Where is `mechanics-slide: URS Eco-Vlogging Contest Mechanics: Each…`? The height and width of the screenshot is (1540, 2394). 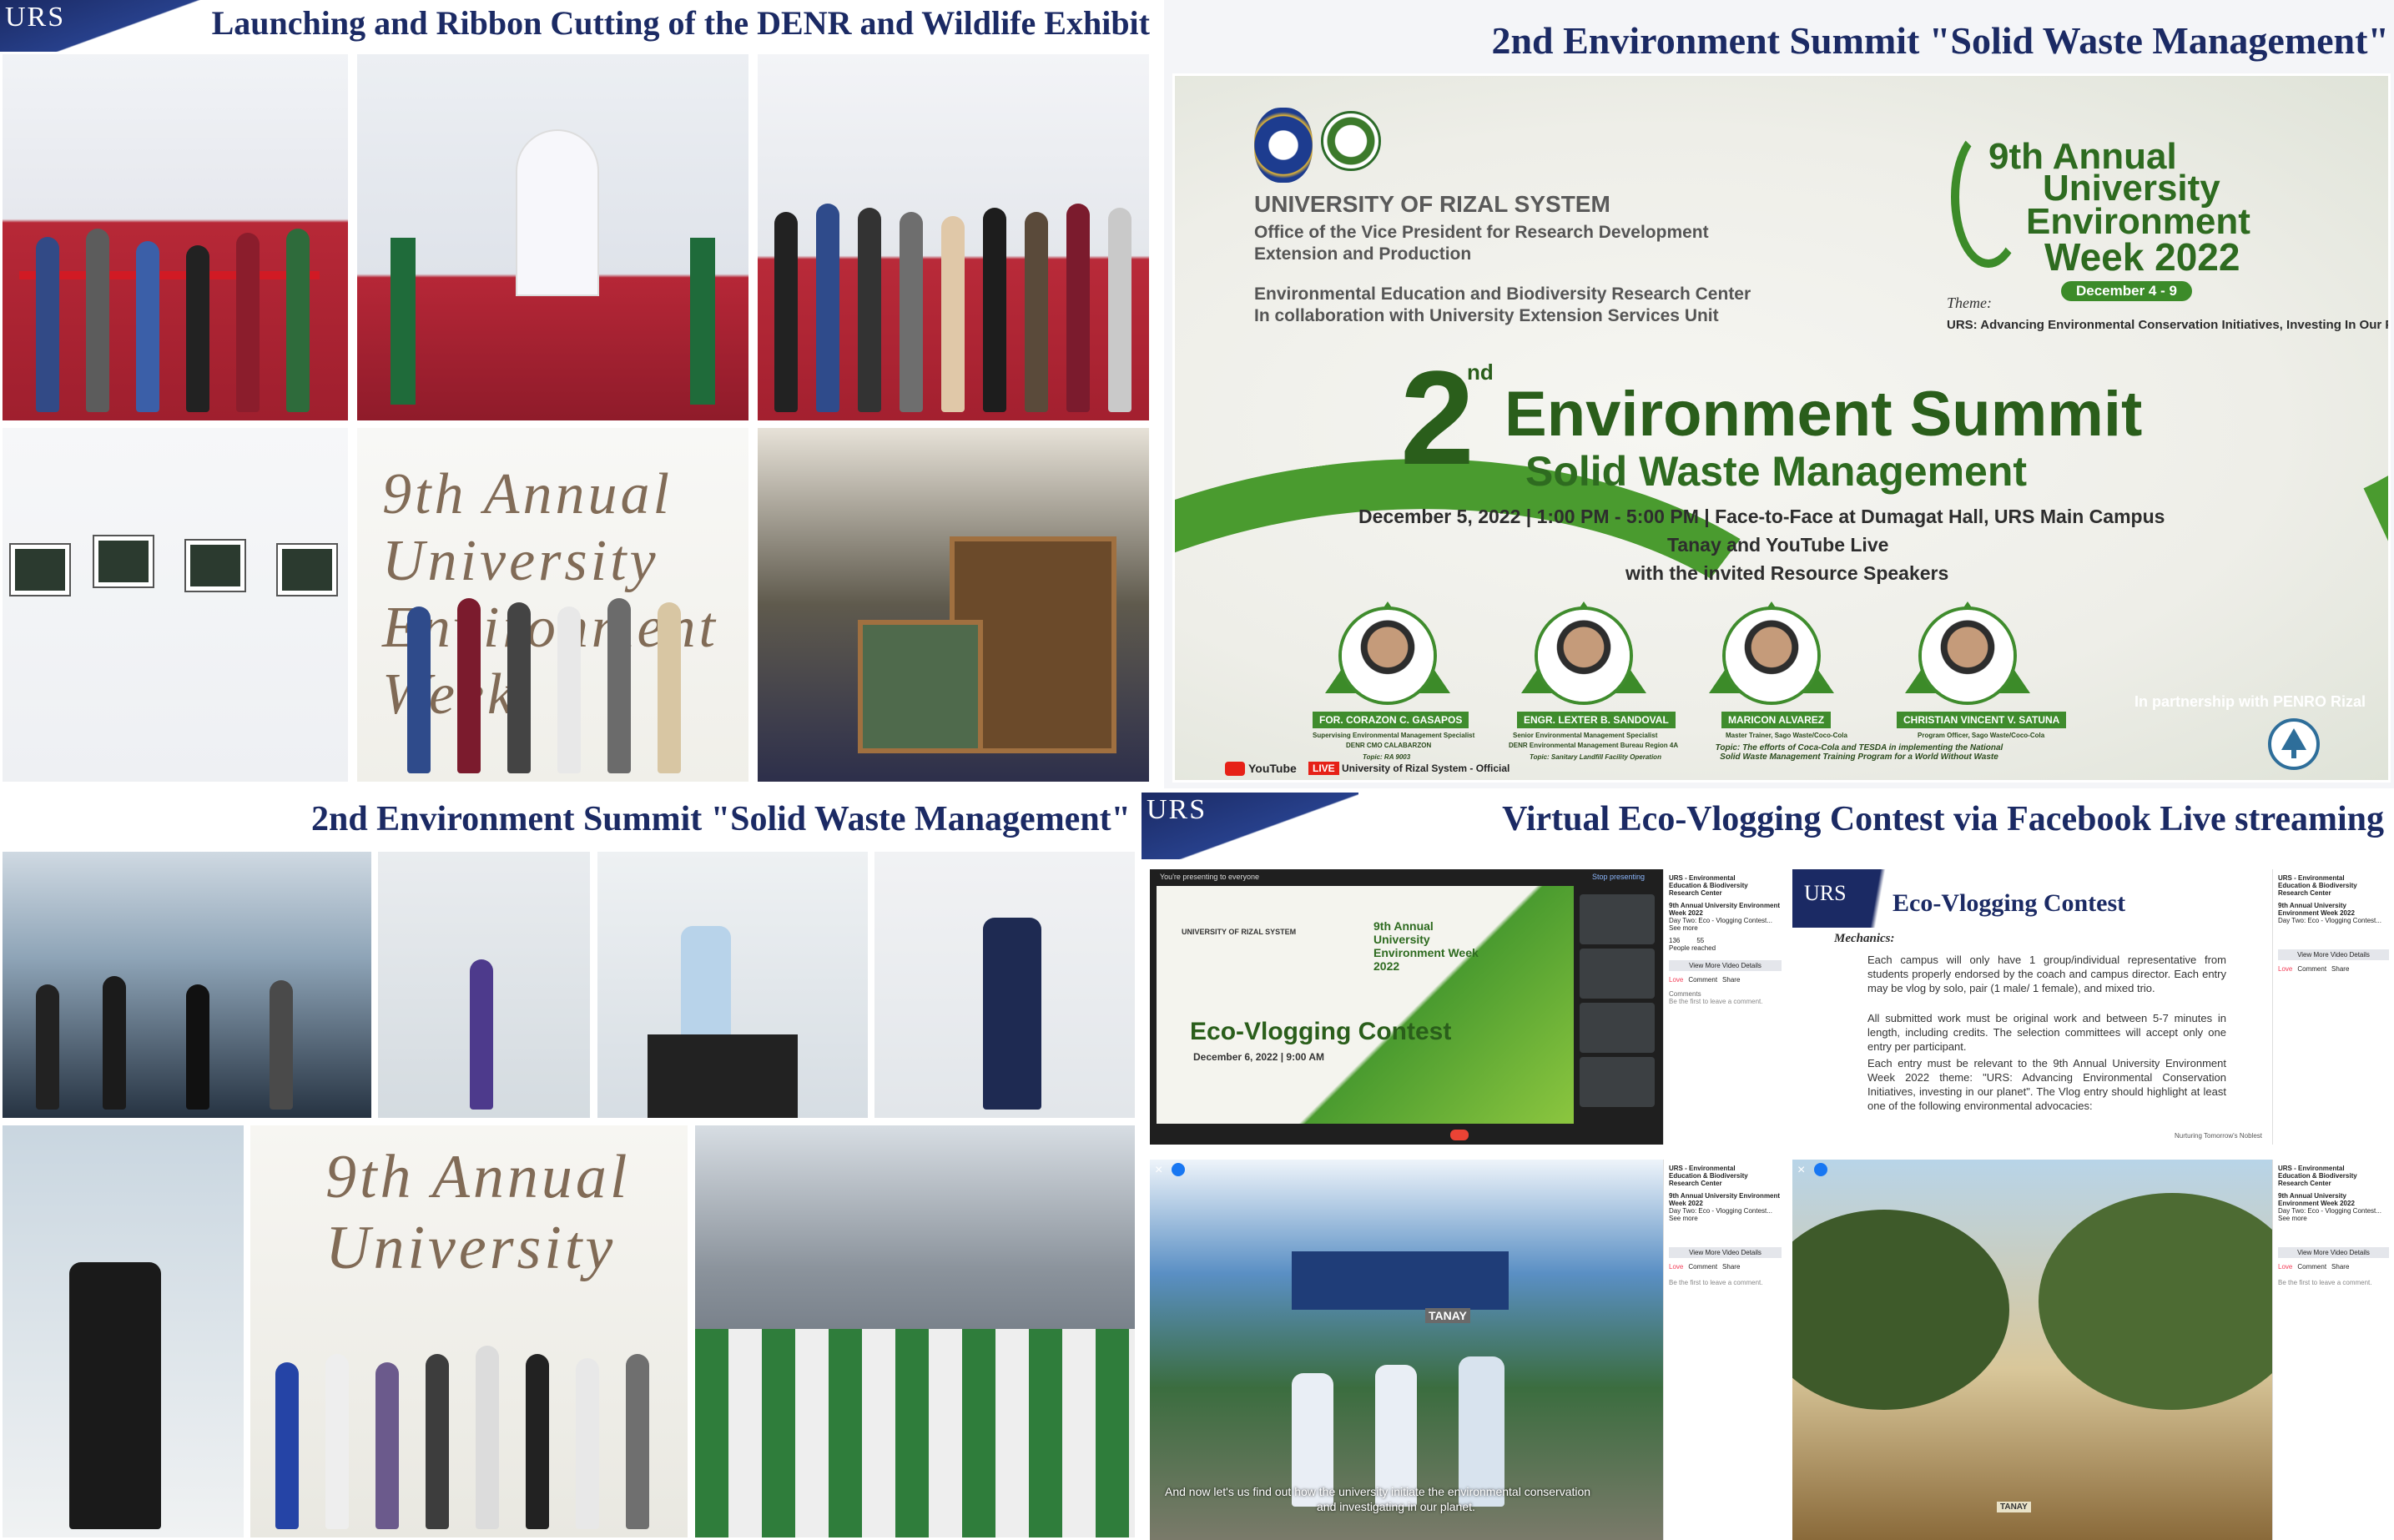 mechanics-slide: URS Eco-Vlogging Contest Mechanics: Each… is located at coordinates (2032, 1007).